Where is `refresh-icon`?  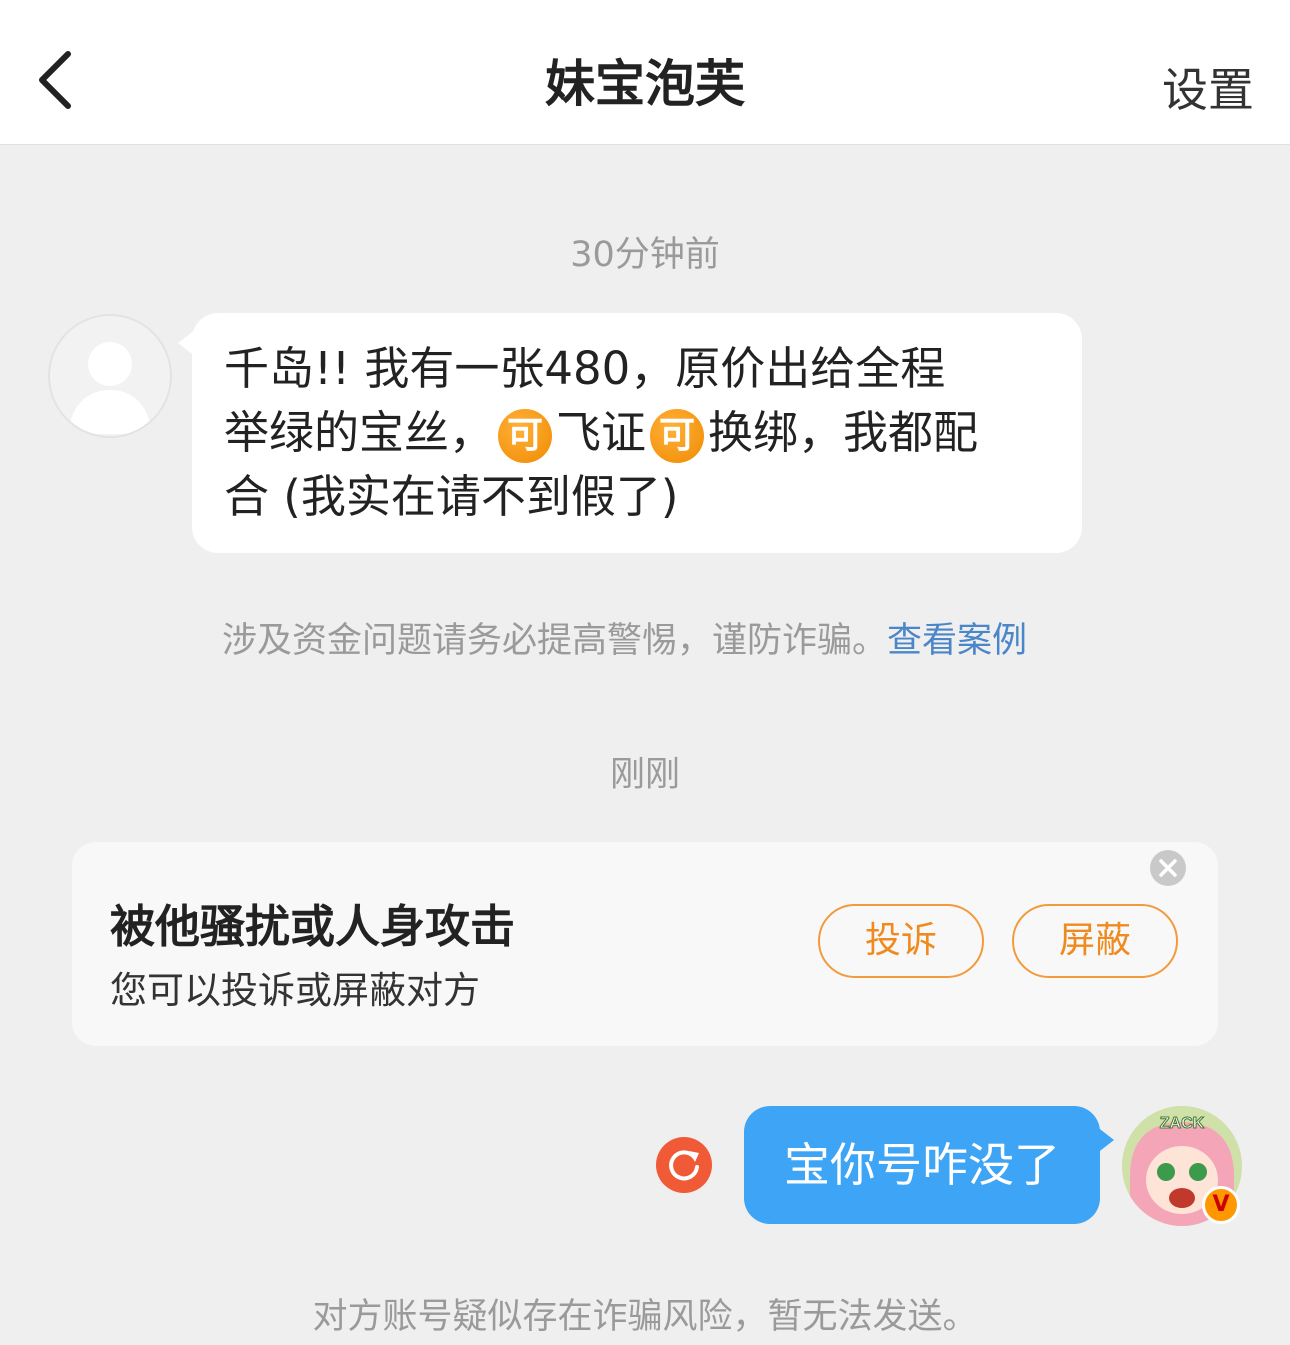
refresh-icon is located at coordinates (684, 1165).